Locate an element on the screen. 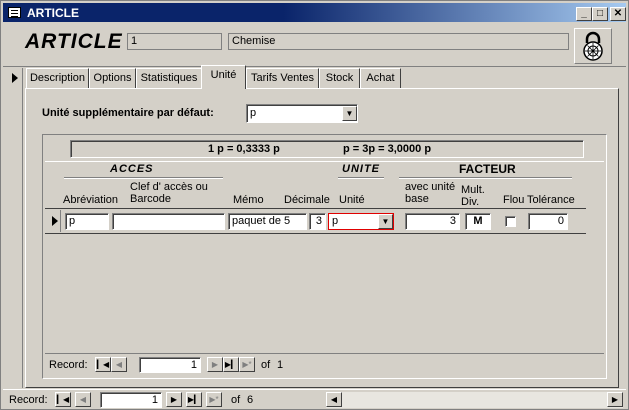  col-flou: Flou is located at coordinates (514, 200).